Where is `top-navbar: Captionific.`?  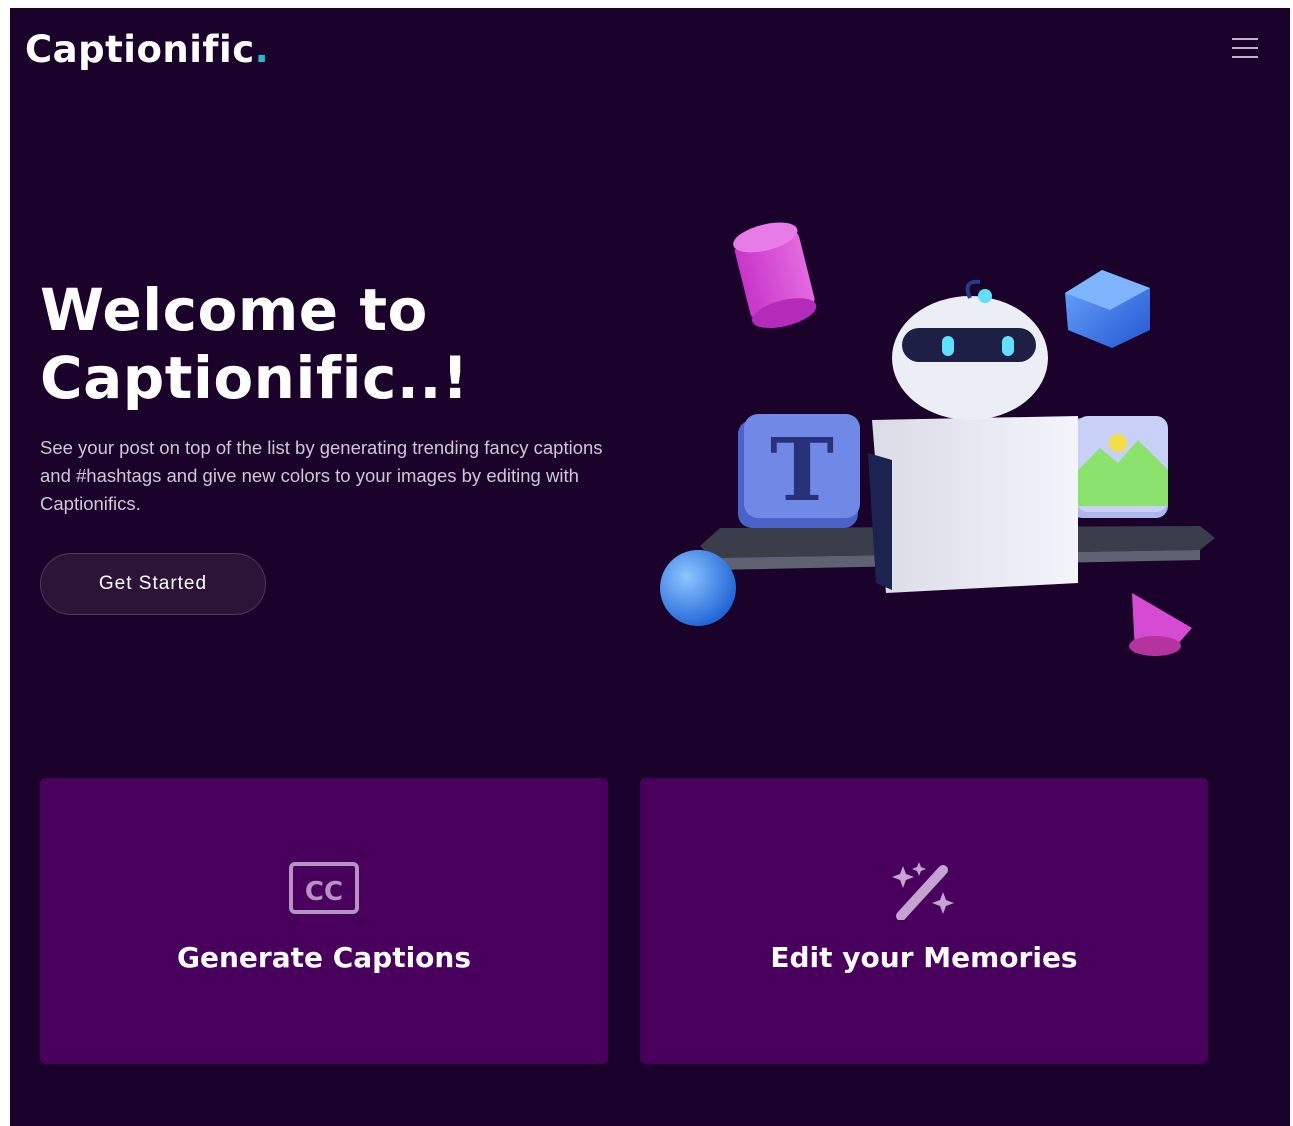 top-navbar: Captionific. is located at coordinates (650, 48).